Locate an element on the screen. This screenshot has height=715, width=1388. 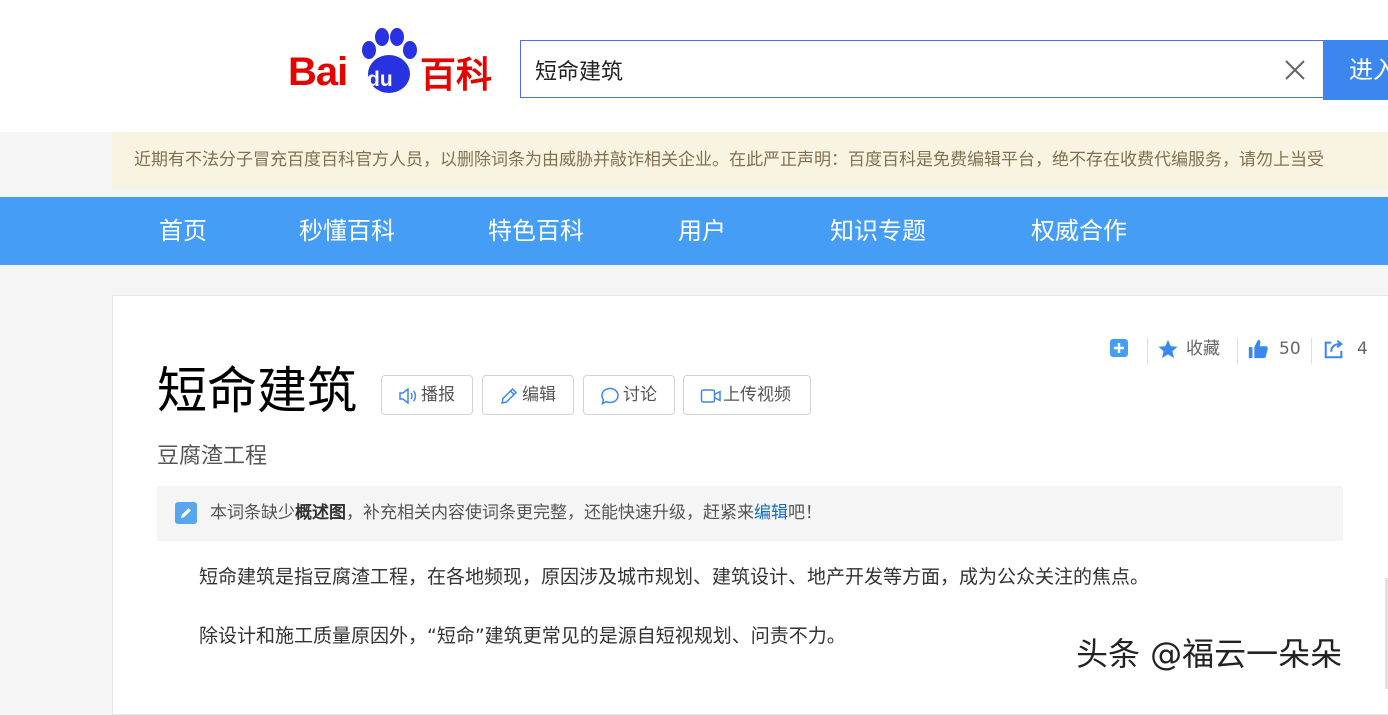
broadcast-label: 播报 is located at coordinates (438, 395).